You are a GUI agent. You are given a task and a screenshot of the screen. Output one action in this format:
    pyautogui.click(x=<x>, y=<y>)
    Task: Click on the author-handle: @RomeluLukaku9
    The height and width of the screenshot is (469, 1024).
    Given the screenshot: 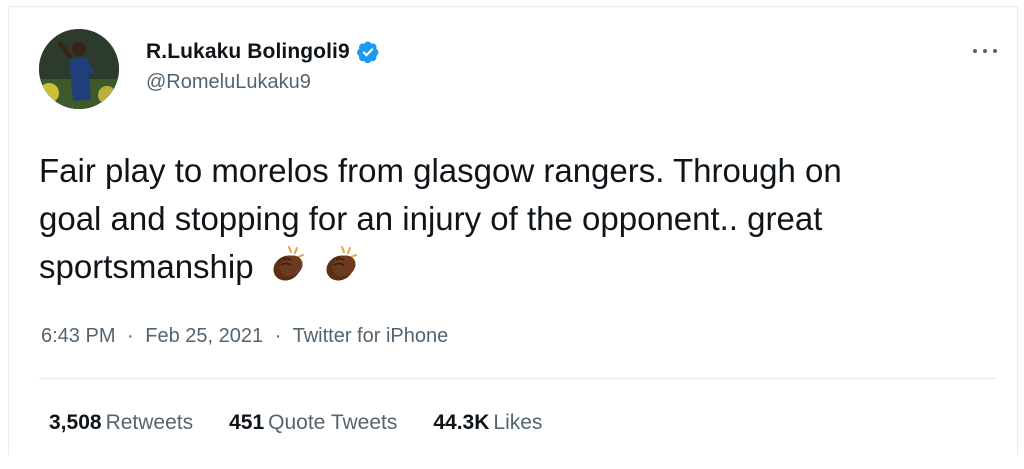 What is the action you would take?
    pyautogui.click(x=263, y=82)
    